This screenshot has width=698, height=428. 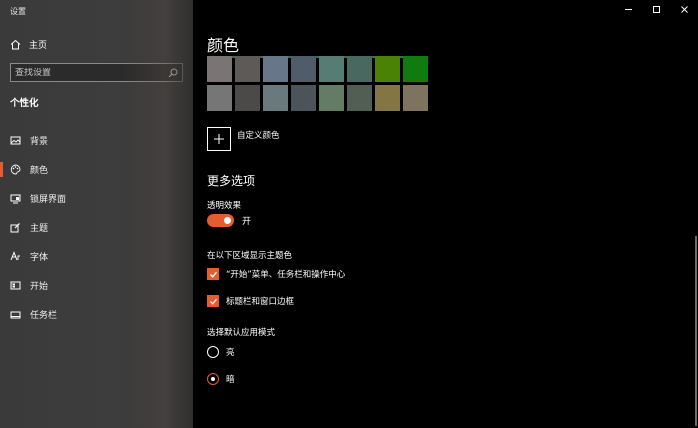 What do you see at coordinates (260, 302) in the screenshot?
I see `checkbox-label: 标题栏和窗口边框` at bounding box center [260, 302].